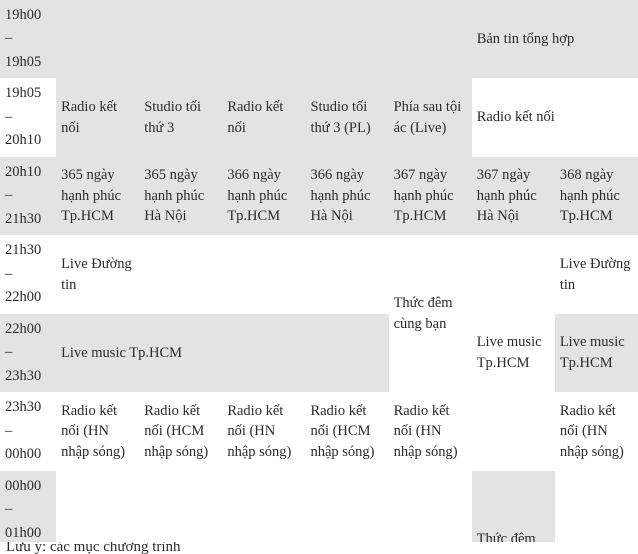 This screenshot has width=638, height=554. What do you see at coordinates (347, 196) in the screenshot?
I see `program-cell: 366 ngày hạnh phúc Hà Nội` at bounding box center [347, 196].